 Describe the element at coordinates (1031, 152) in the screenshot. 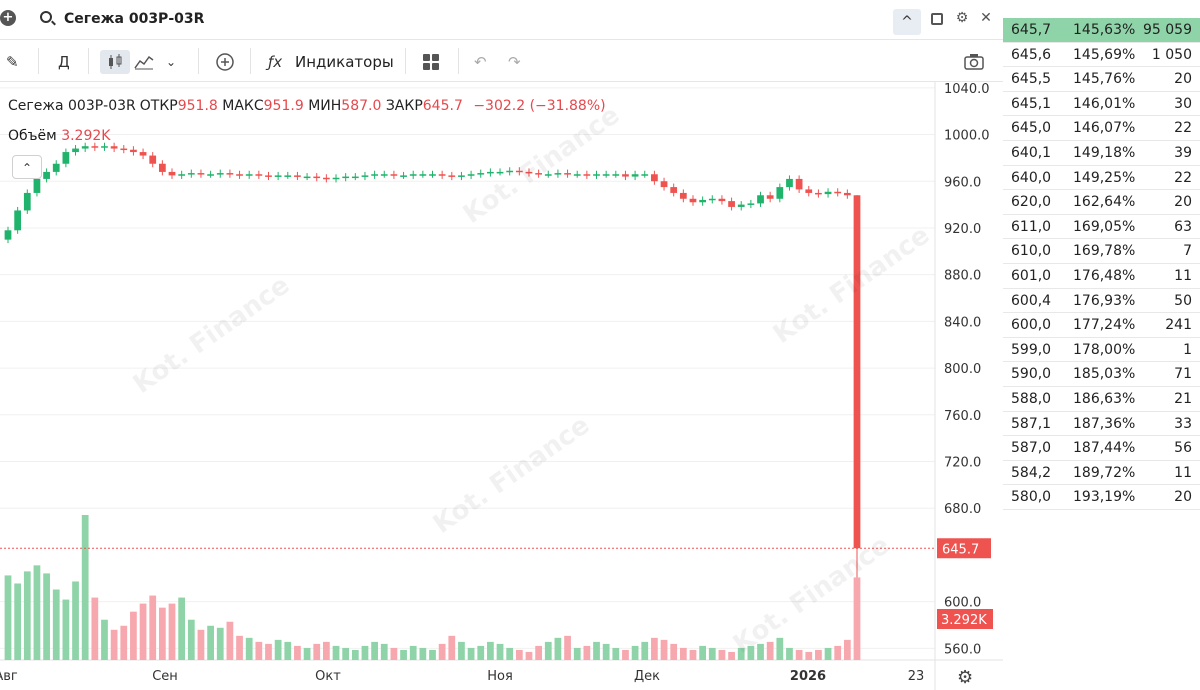

I see `order-book-price: 640,1` at that location.